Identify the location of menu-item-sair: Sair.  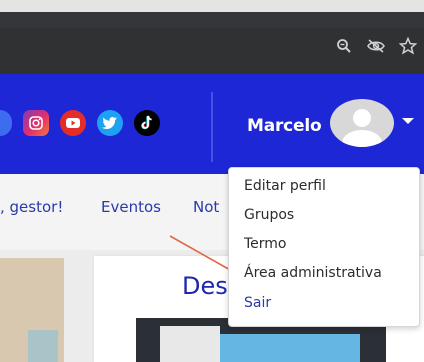
(257, 303).